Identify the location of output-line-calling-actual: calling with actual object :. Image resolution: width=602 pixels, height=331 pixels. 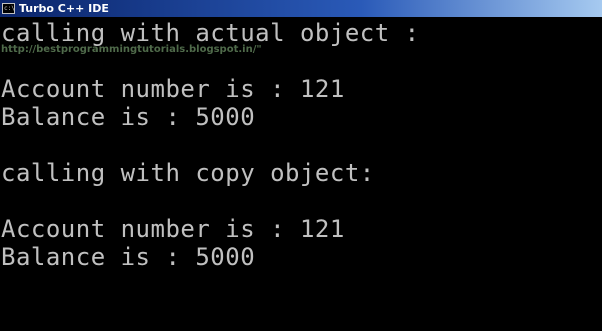
(210, 33).